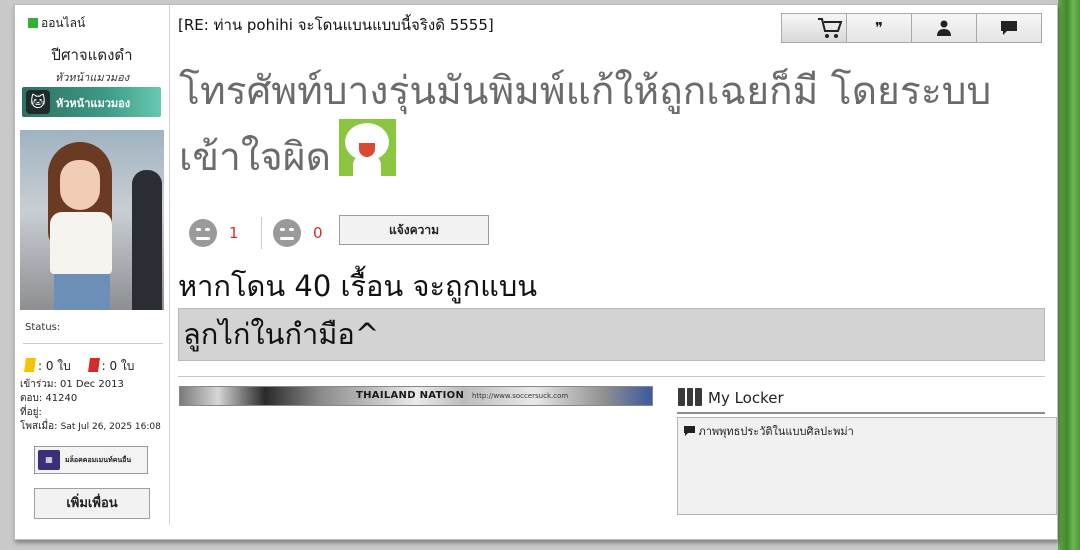  I want to click on rank-badge-text: หัวหน้าแมวมอง, so click(93, 103).